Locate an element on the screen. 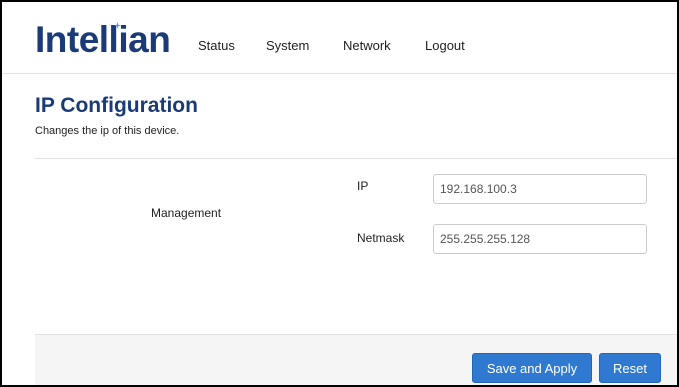 Image resolution: width=679 pixels, height=387 pixels. nav-system-link: System is located at coordinates (287, 45).